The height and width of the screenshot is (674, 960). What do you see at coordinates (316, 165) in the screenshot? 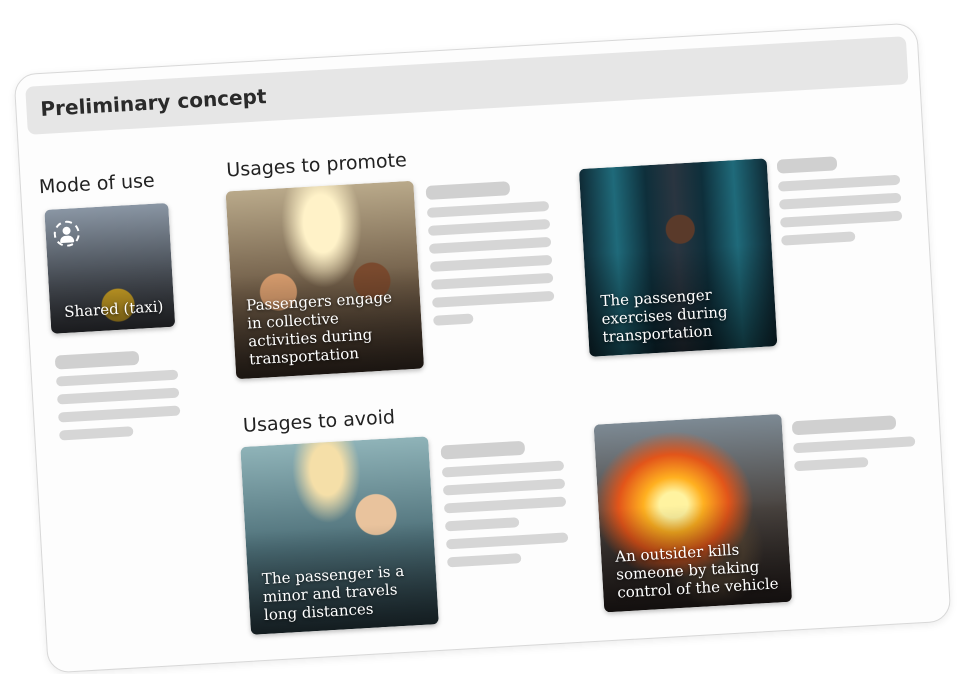
I see `usages-to-promote-title: Usages to promote` at bounding box center [316, 165].